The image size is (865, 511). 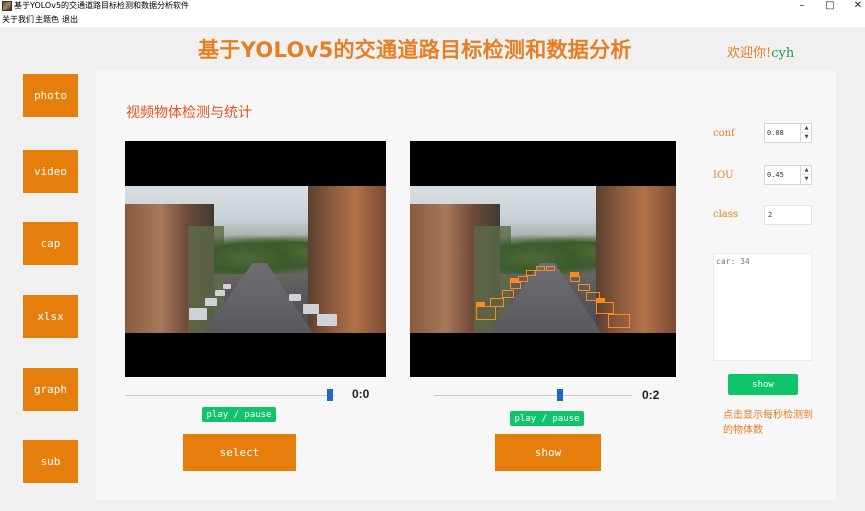 What do you see at coordinates (230, 395) in the screenshot?
I see `source-progress-slider` at bounding box center [230, 395].